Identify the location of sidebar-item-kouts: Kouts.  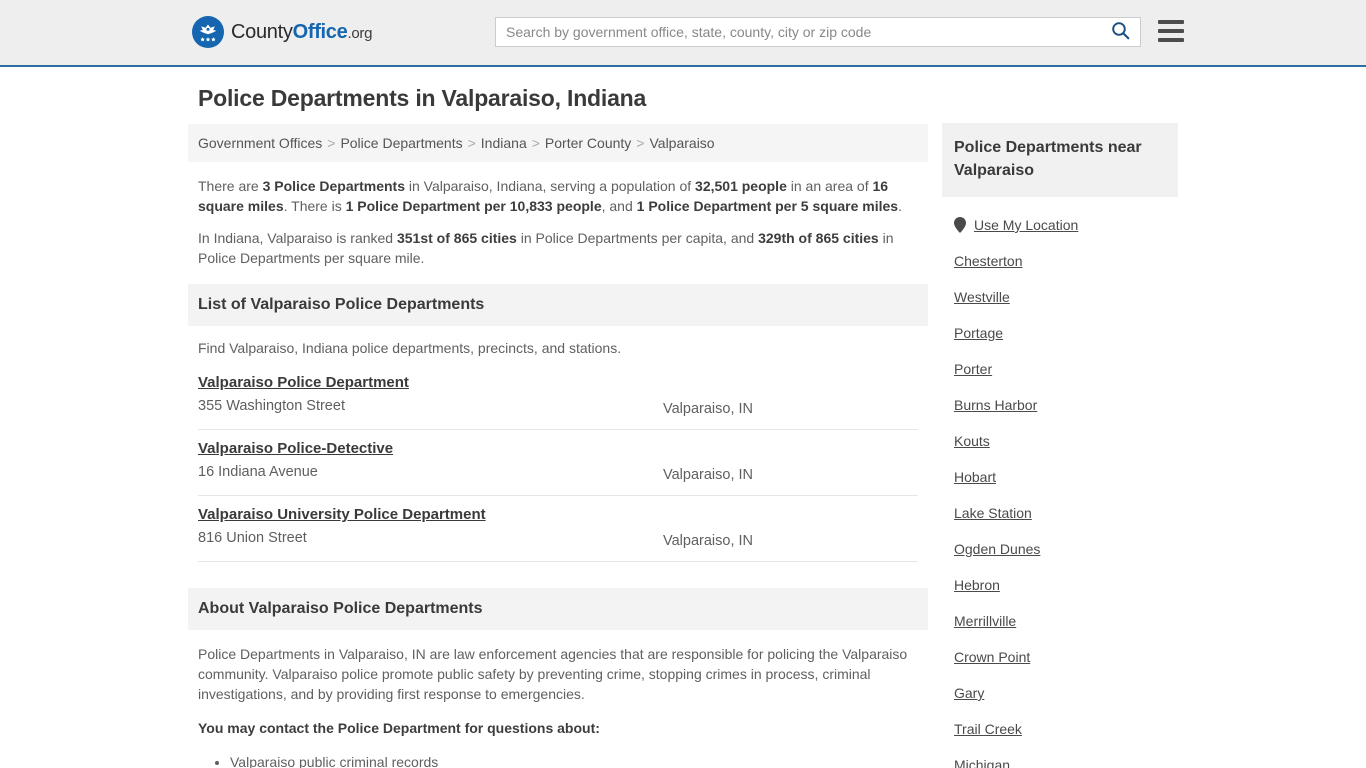
(1066, 441).